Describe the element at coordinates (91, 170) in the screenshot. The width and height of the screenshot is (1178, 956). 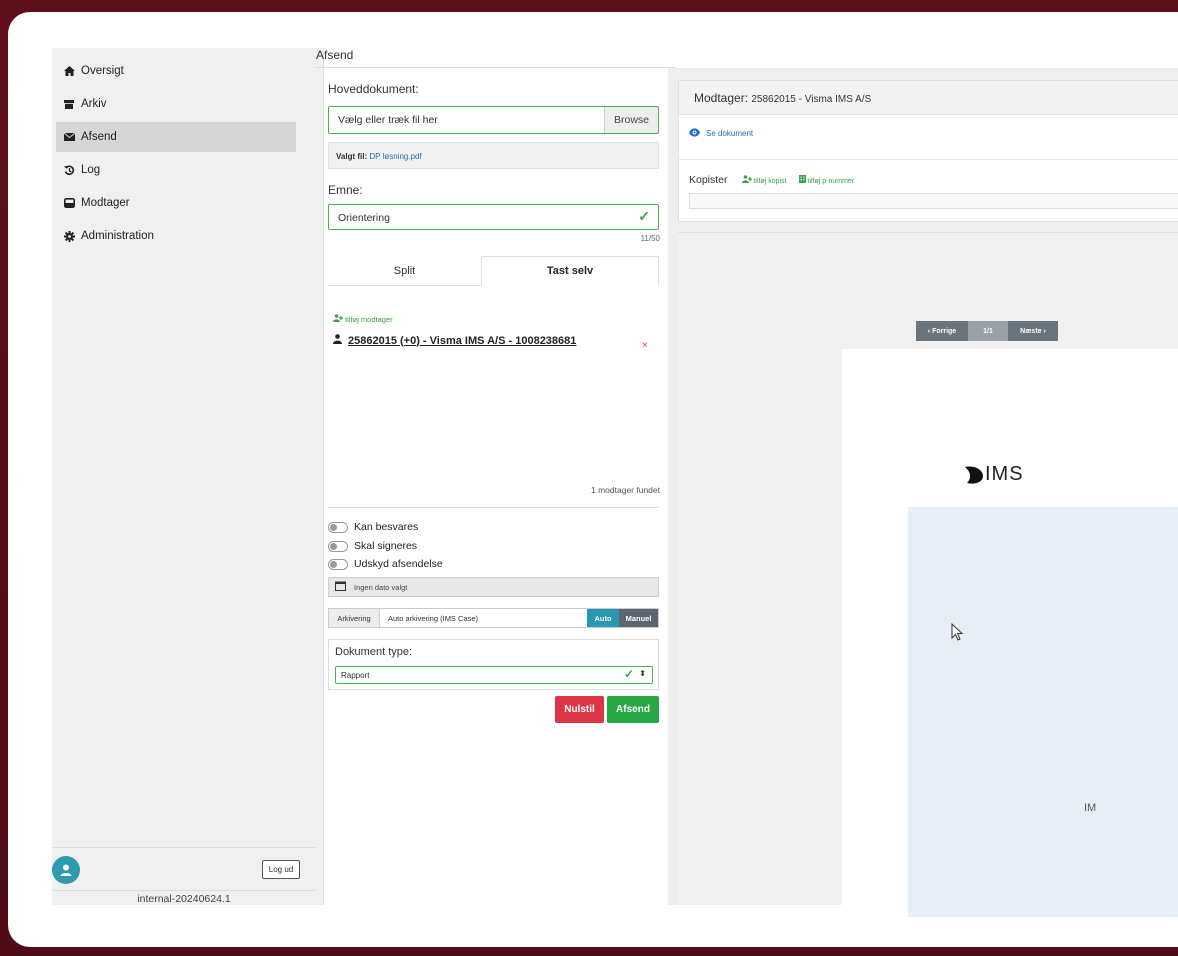
I see `sidebar-item-label: Log` at that location.